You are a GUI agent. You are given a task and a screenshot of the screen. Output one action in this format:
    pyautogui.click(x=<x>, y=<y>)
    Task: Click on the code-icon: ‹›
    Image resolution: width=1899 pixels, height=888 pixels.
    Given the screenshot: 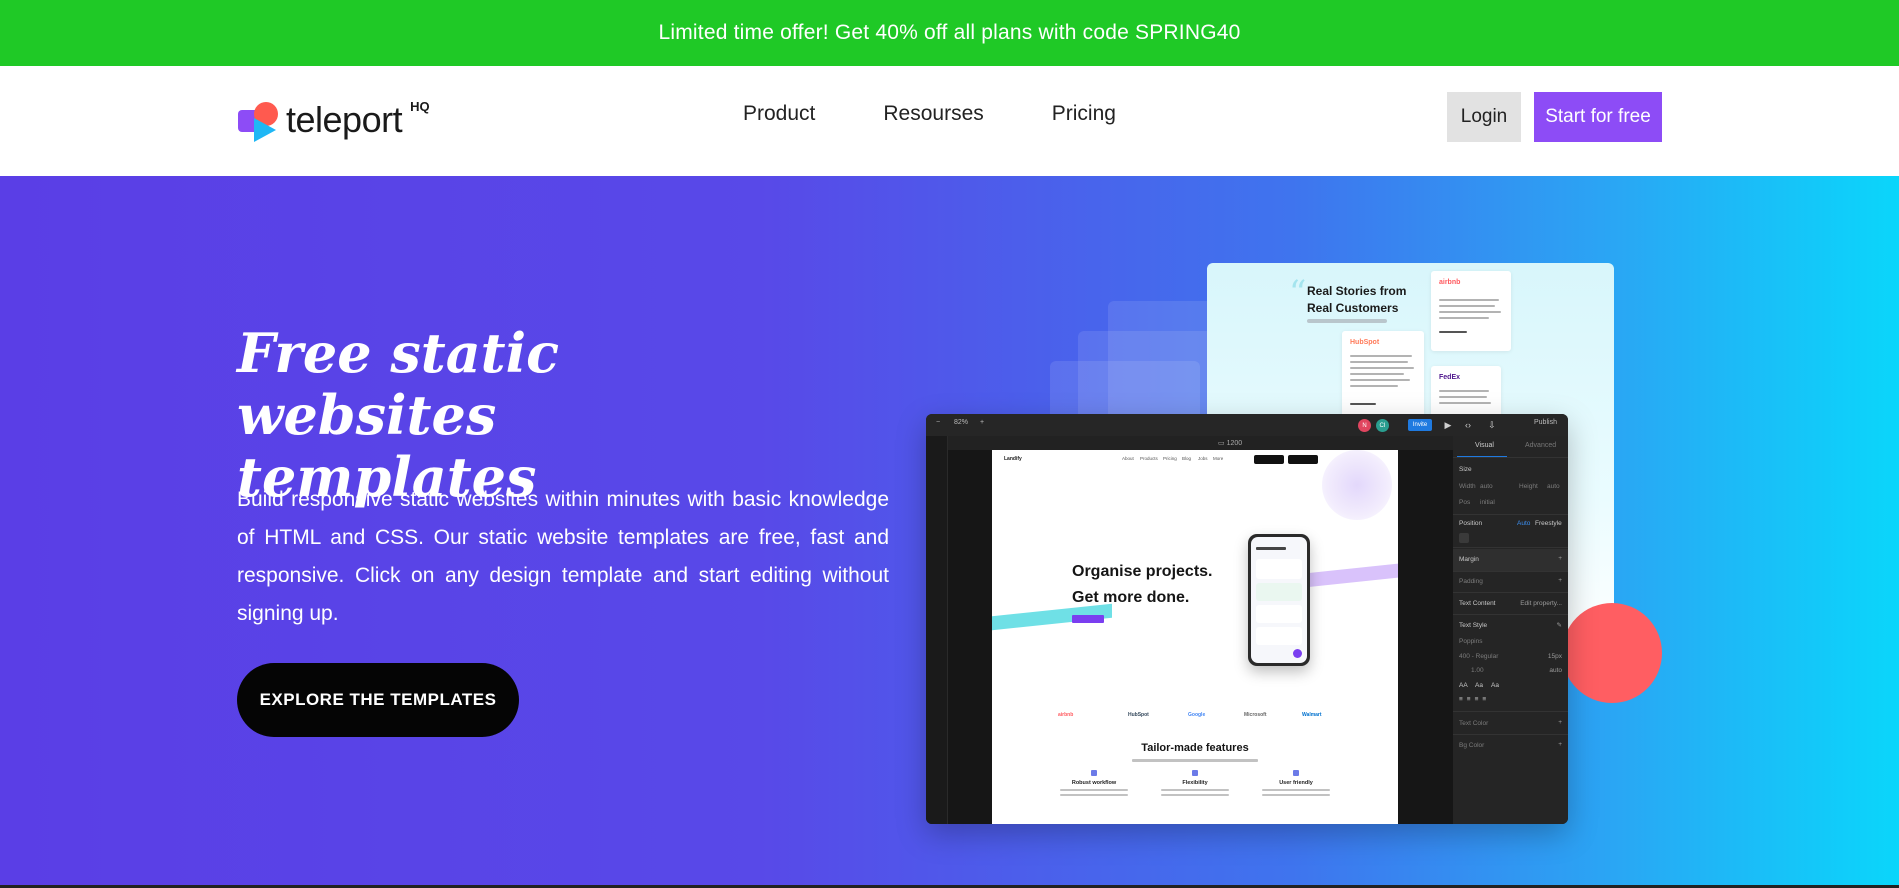 What is the action you would take?
    pyautogui.click(x=1468, y=425)
    